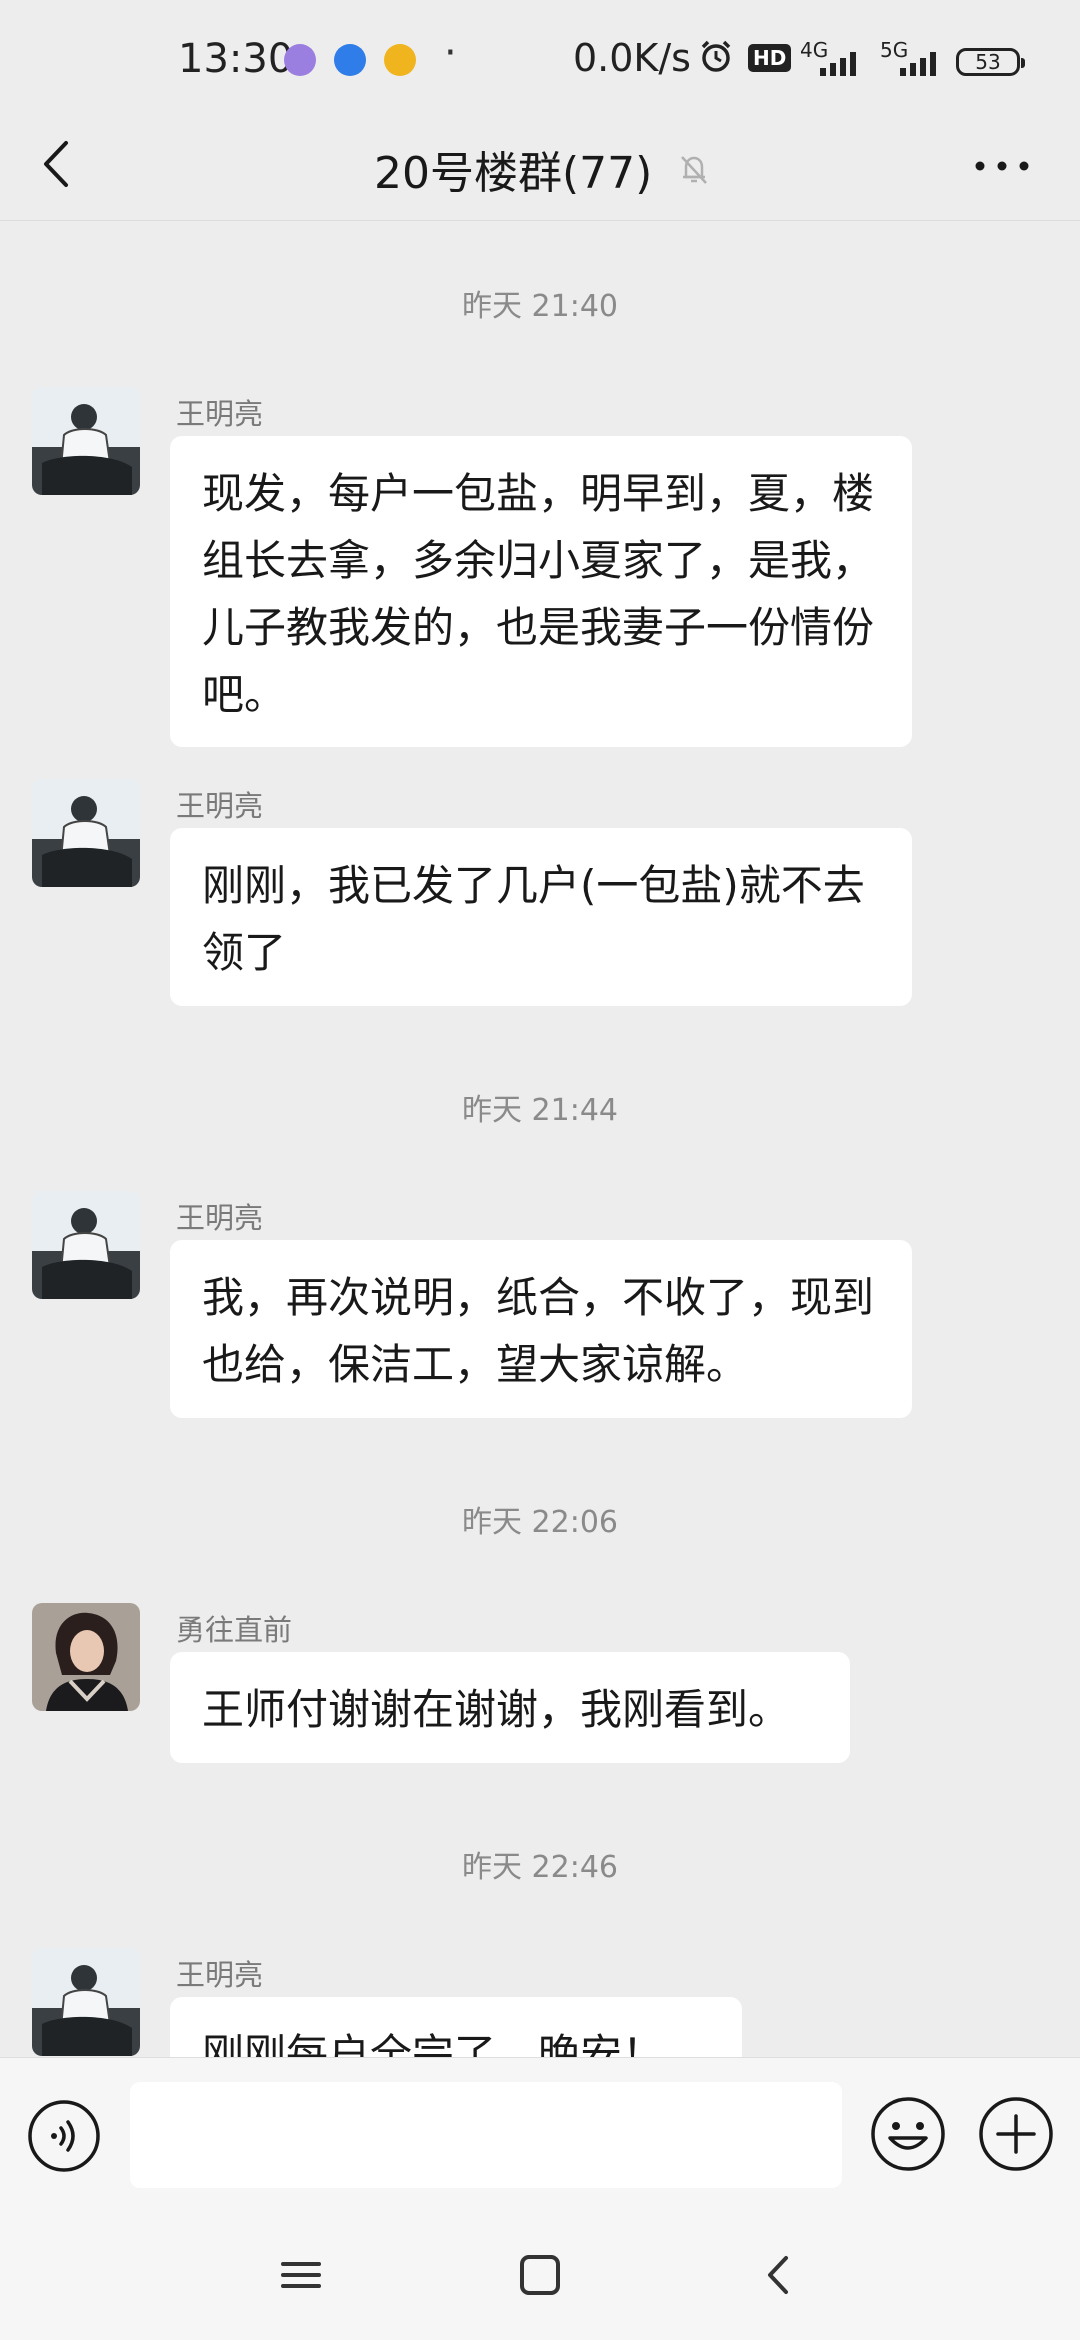 The image size is (1080, 2340). Describe the element at coordinates (300, 60) in the screenshot. I see `baidu-netdisk-icon` at that location.